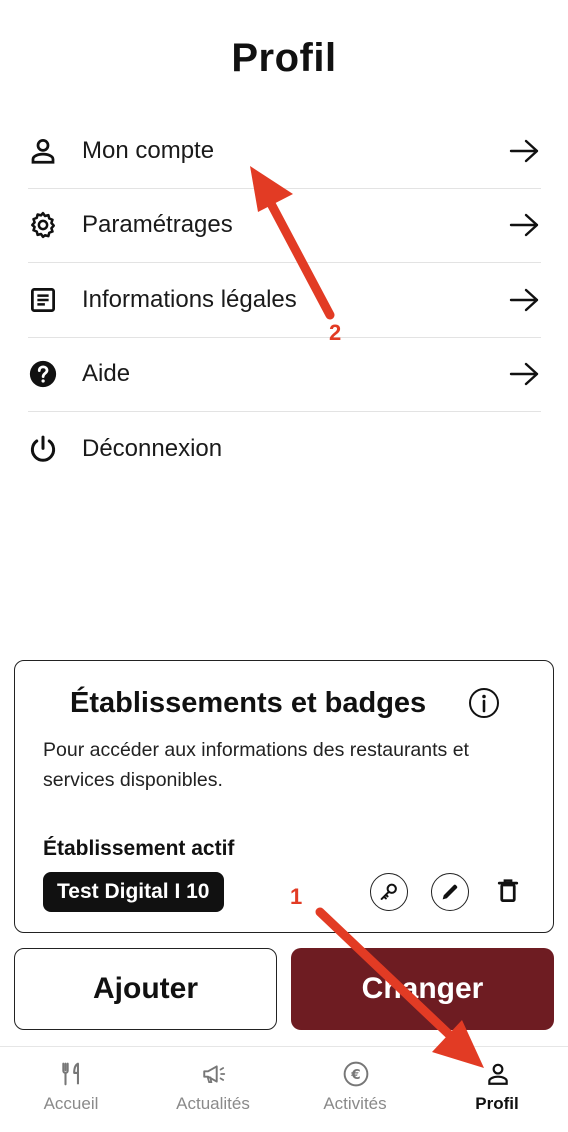 The image size is (568, 1132). I want to click on gear-icon, so click(44, 225).